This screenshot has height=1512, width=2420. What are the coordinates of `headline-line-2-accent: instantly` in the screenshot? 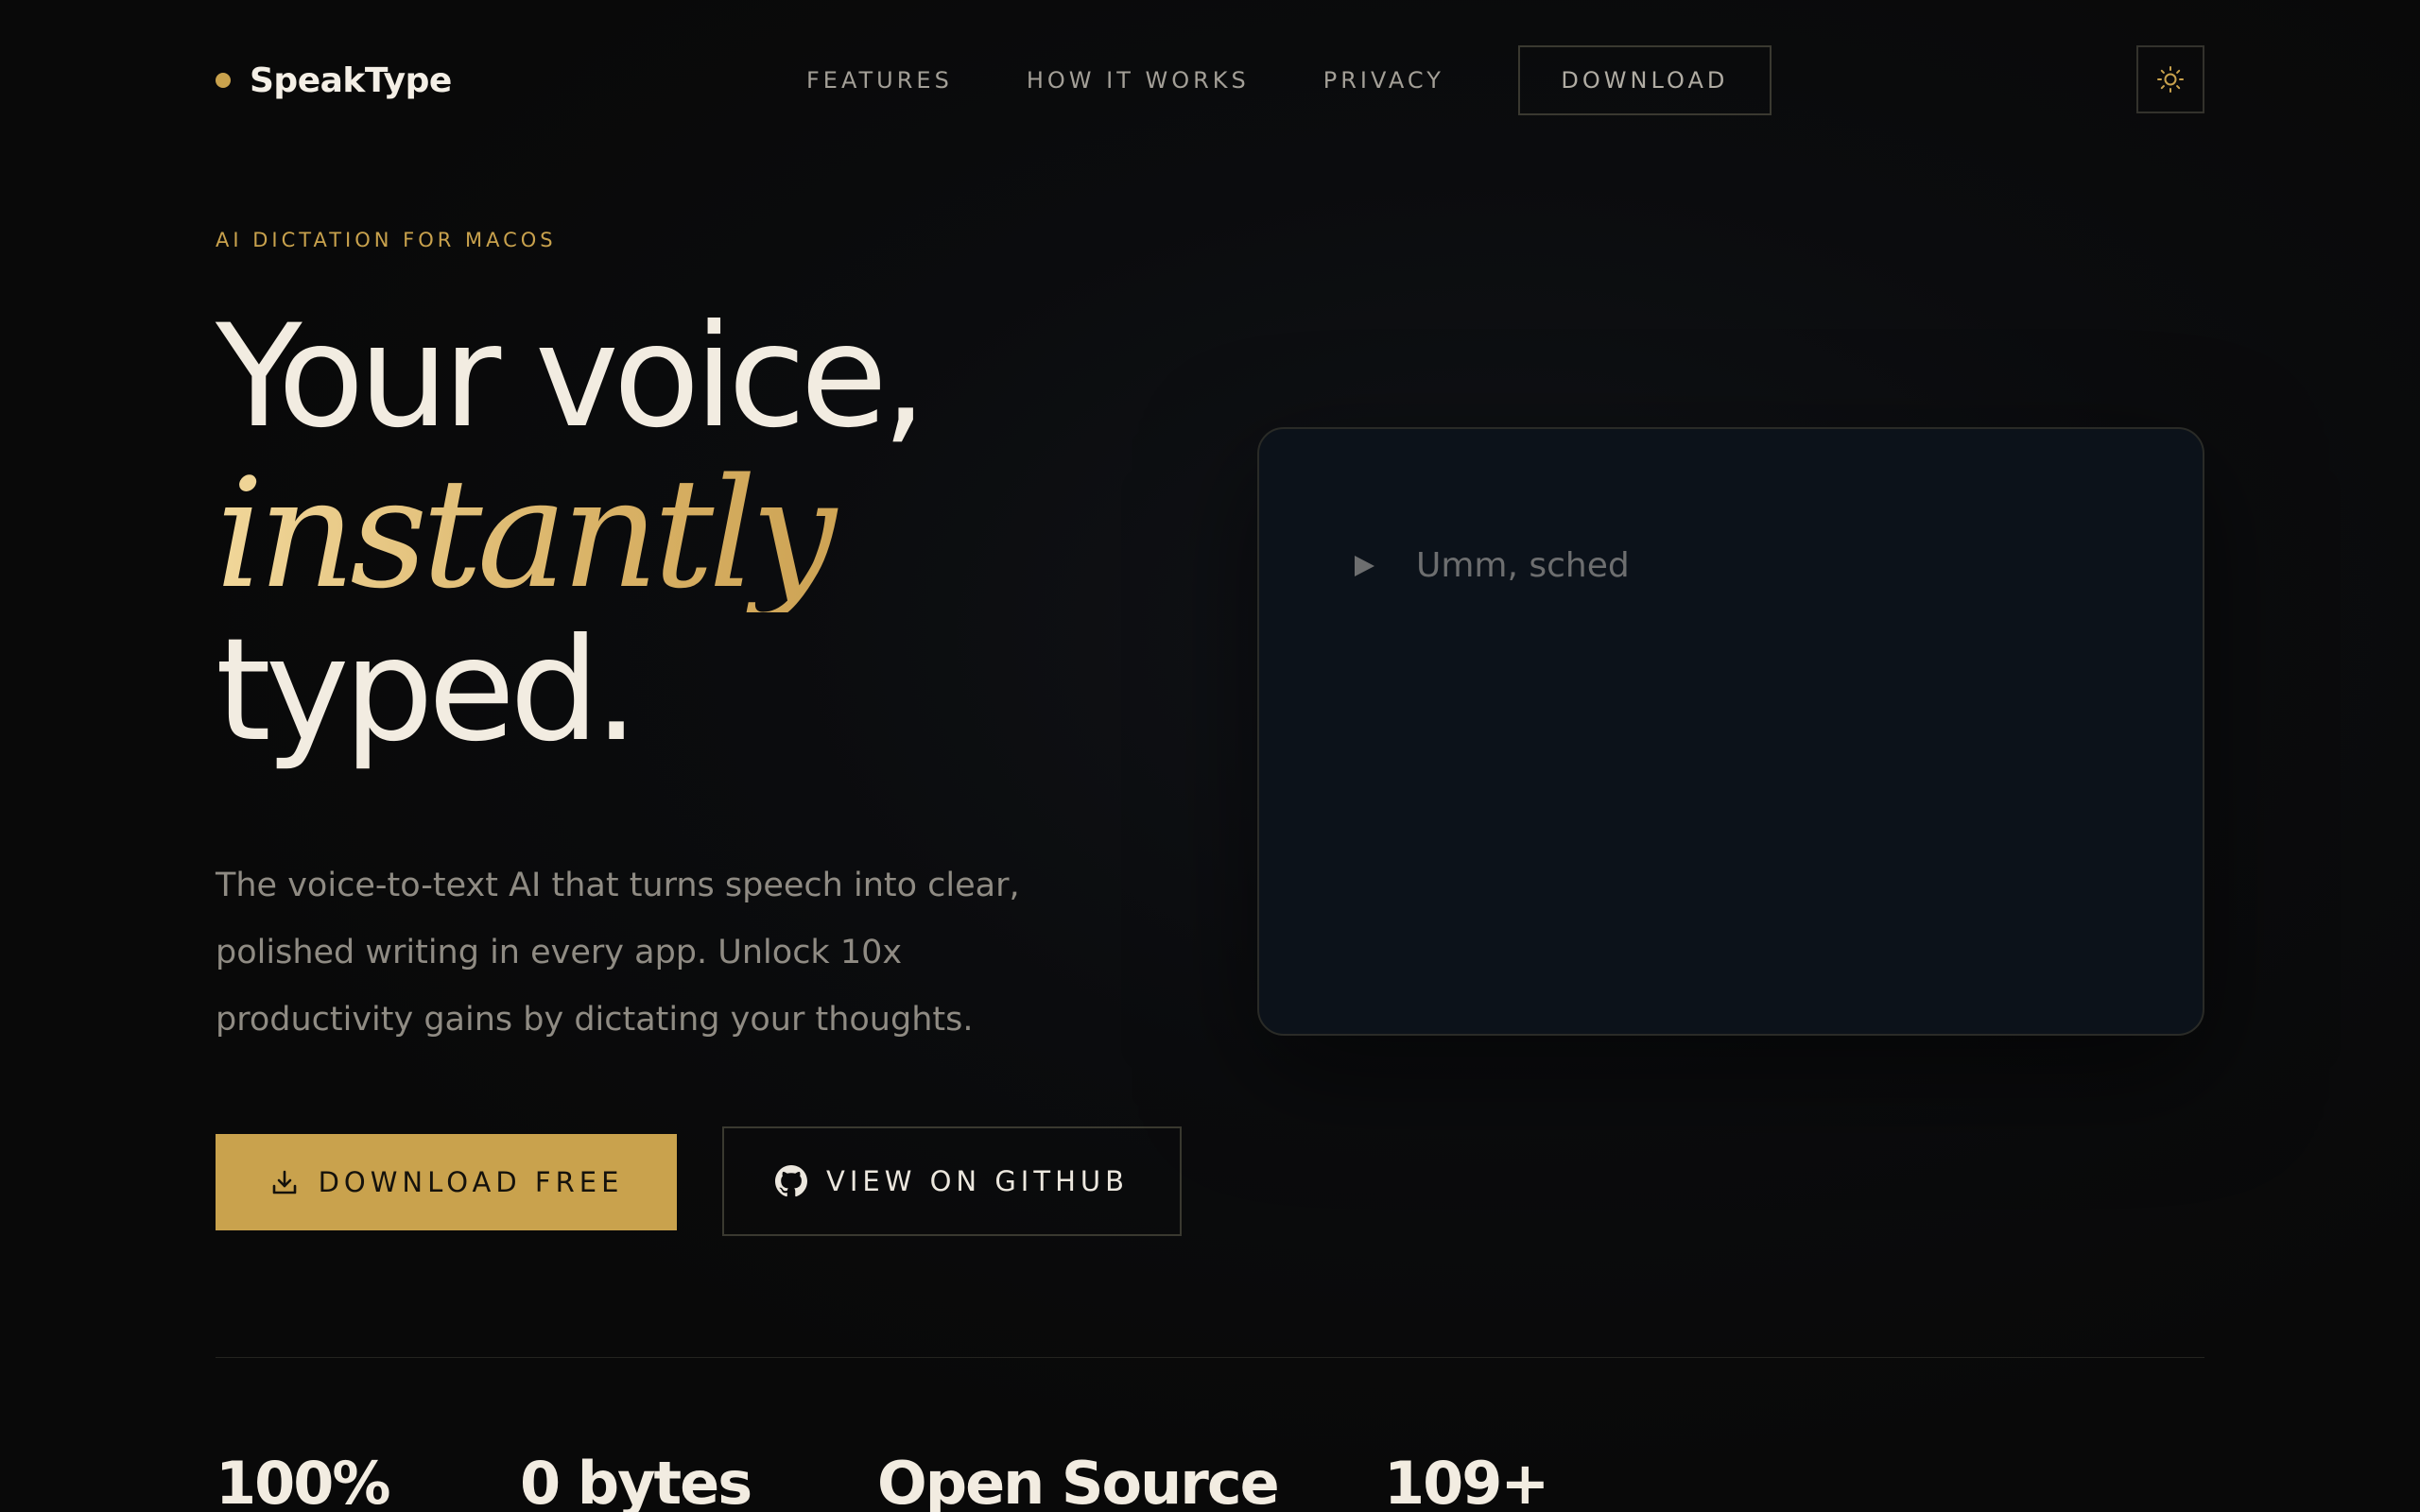 It's located at (569, 533).